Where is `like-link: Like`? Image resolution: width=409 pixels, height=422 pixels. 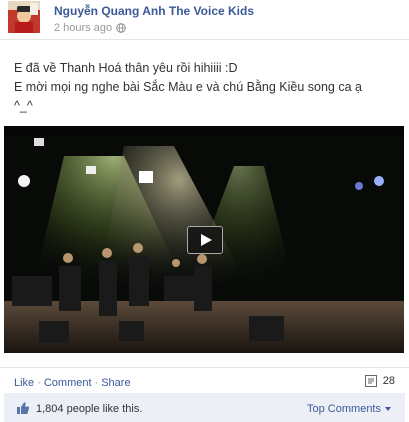 like-link: Like is located at coordinates (24, 383).